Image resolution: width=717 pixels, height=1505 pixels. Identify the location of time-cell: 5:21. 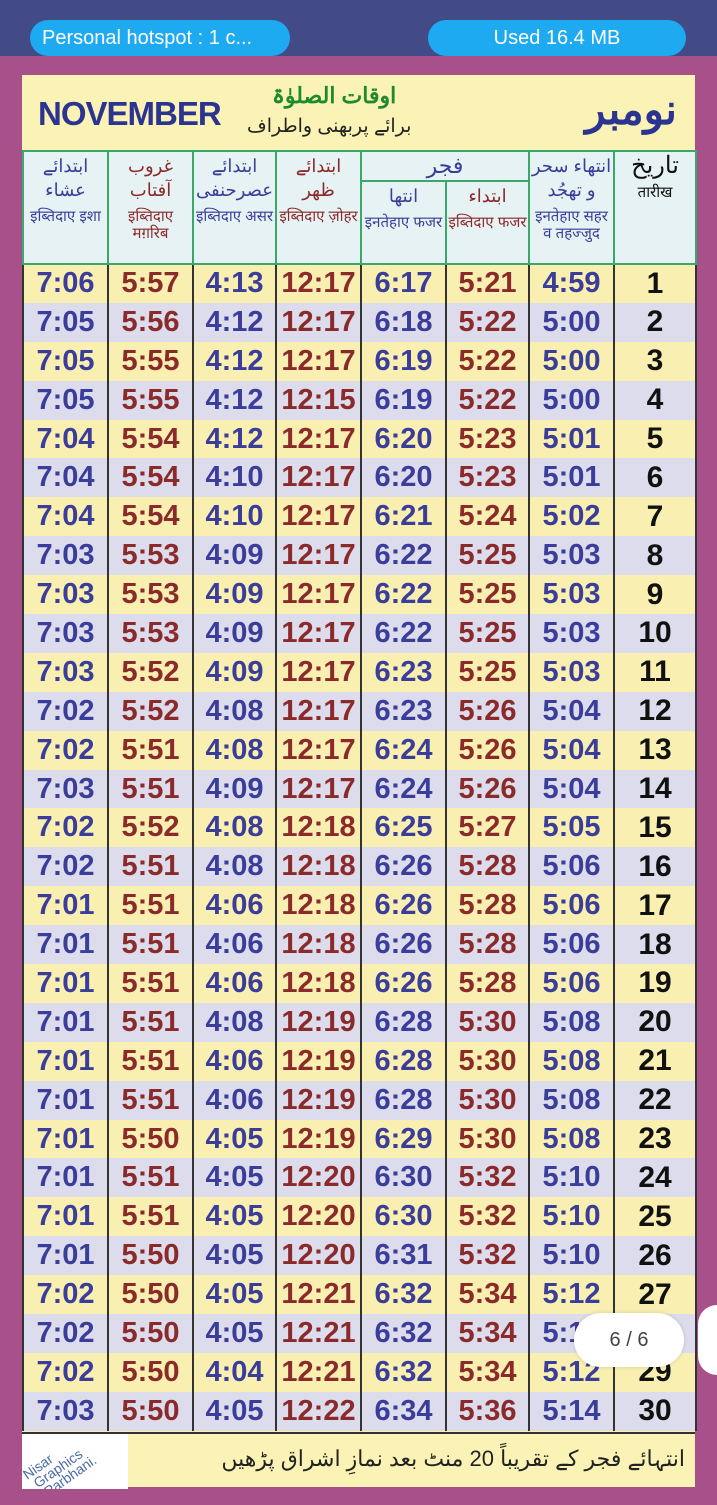
(487, 283).